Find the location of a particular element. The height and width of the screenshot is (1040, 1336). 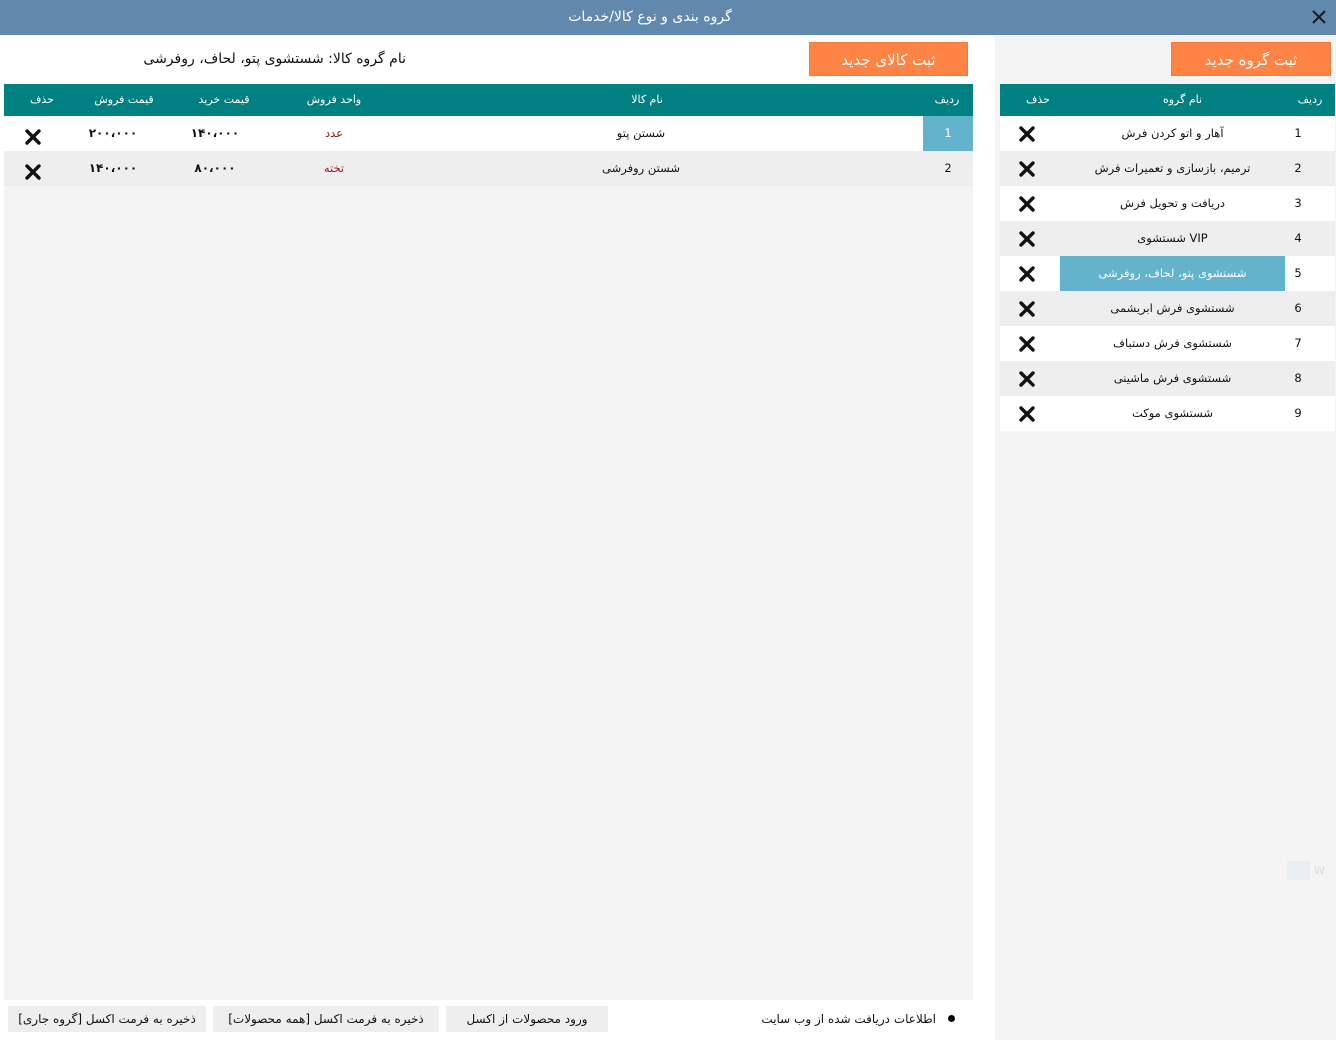

group-row-number: 6 is located at coordinates (1298, 308).